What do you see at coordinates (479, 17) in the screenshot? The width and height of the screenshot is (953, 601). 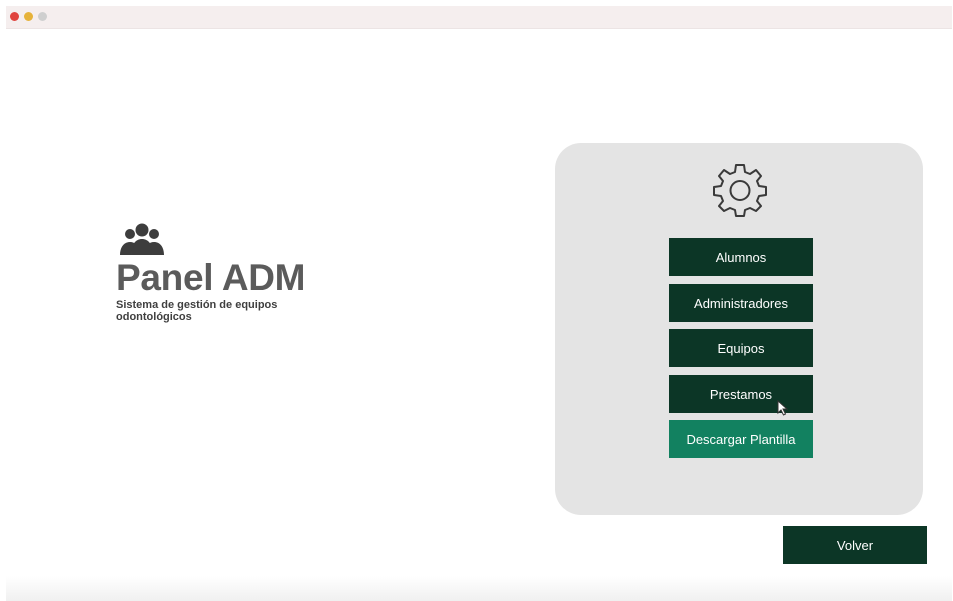 I see `title-bar` at bounding box center [479, 17].